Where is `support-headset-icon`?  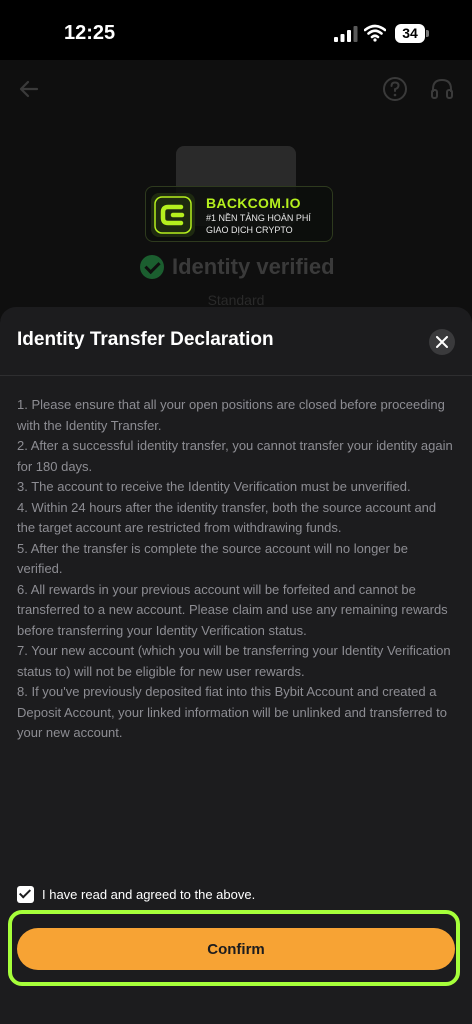 support-headset-icon is located at coordinates (442, 89).